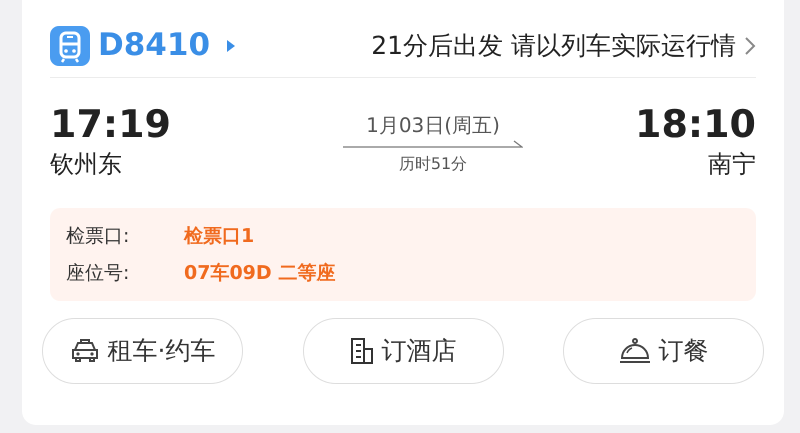  What do you see at coordinates (70, 46) in the screenshot?
I see `train-icon` at bounding box center [70, 46].